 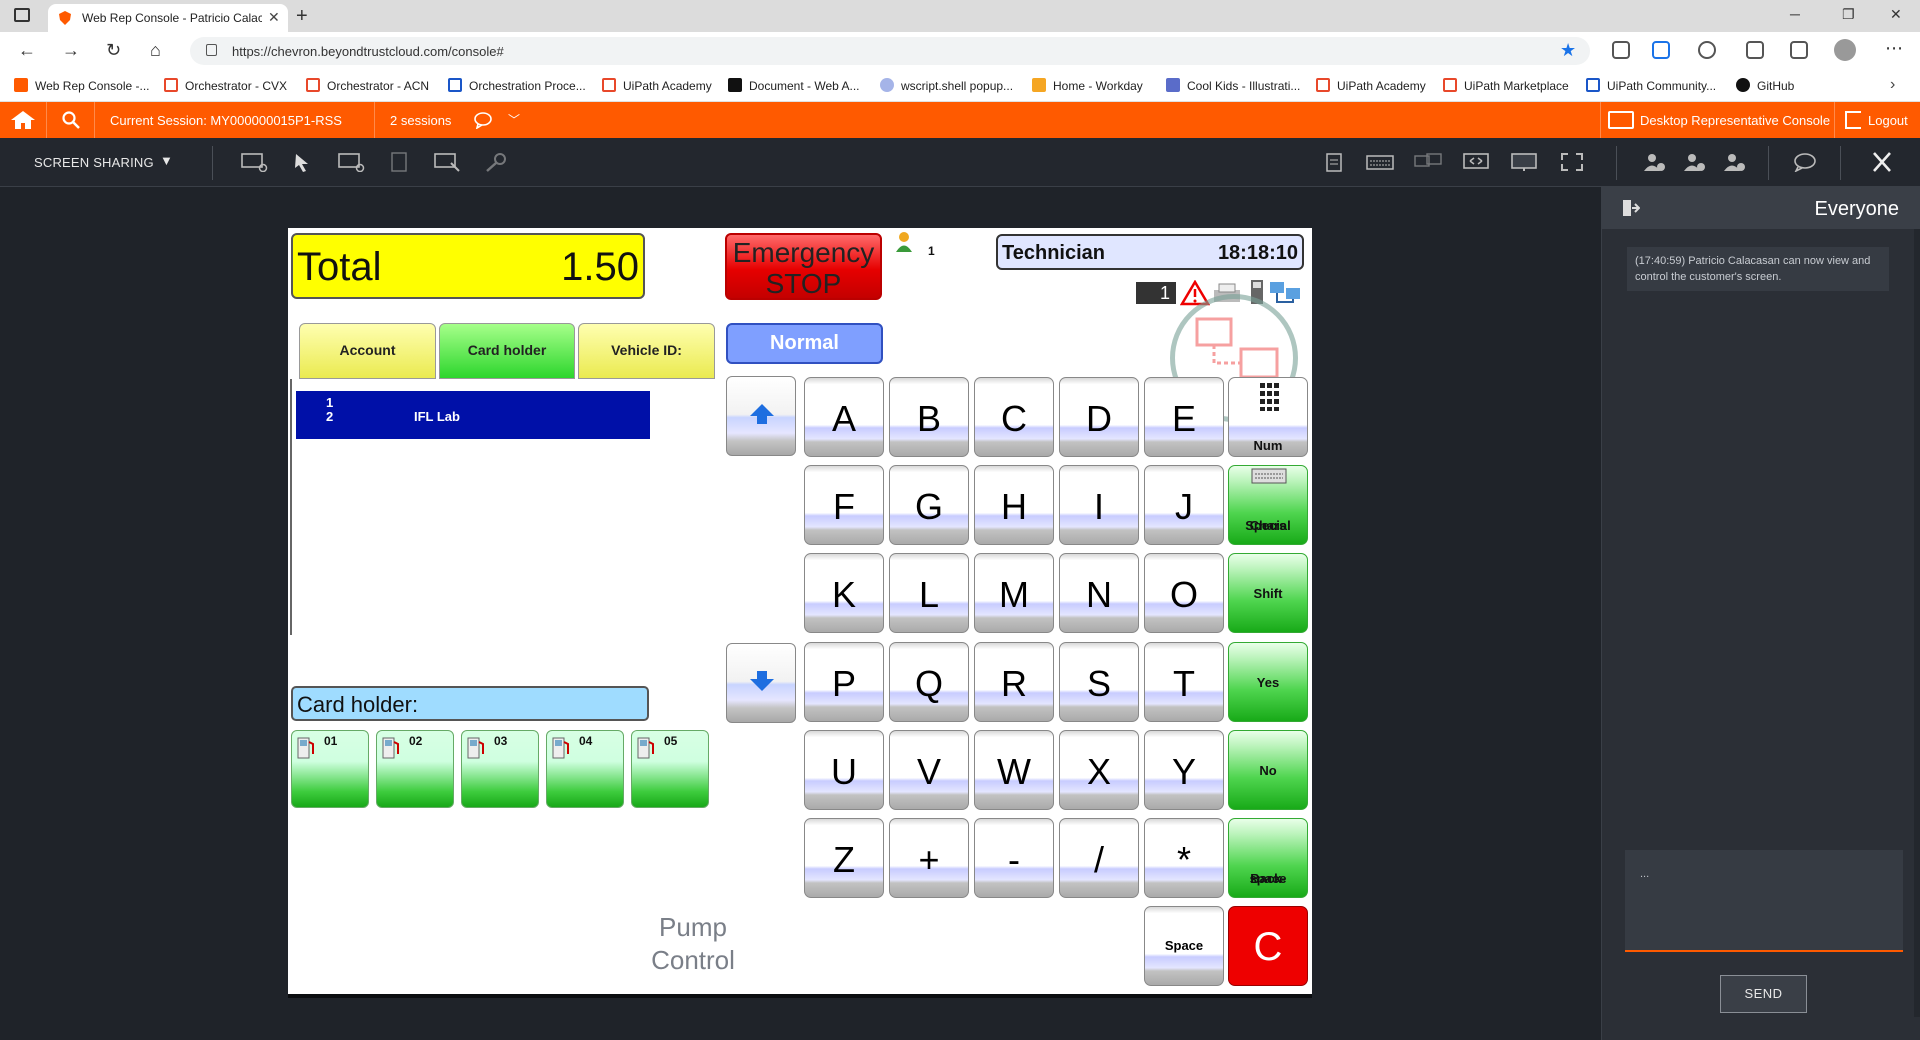 I want to click on special-chars-button: Special Chars, so click(x=1268, y=505).